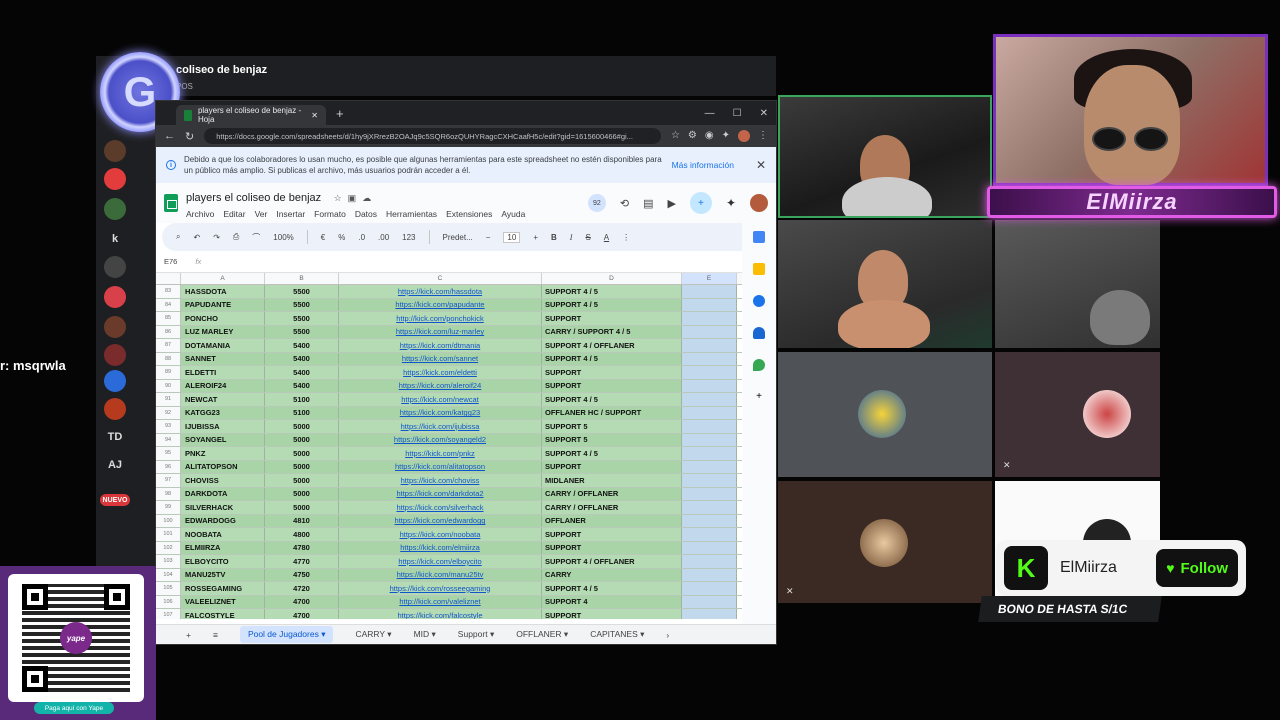 The height and width of the screenshot is (720, 1280). What do you see at coordinates (223, 291) in the screenshot?
I see `cell-player-name: HASSDOTA` at bounding box center [223, 291].